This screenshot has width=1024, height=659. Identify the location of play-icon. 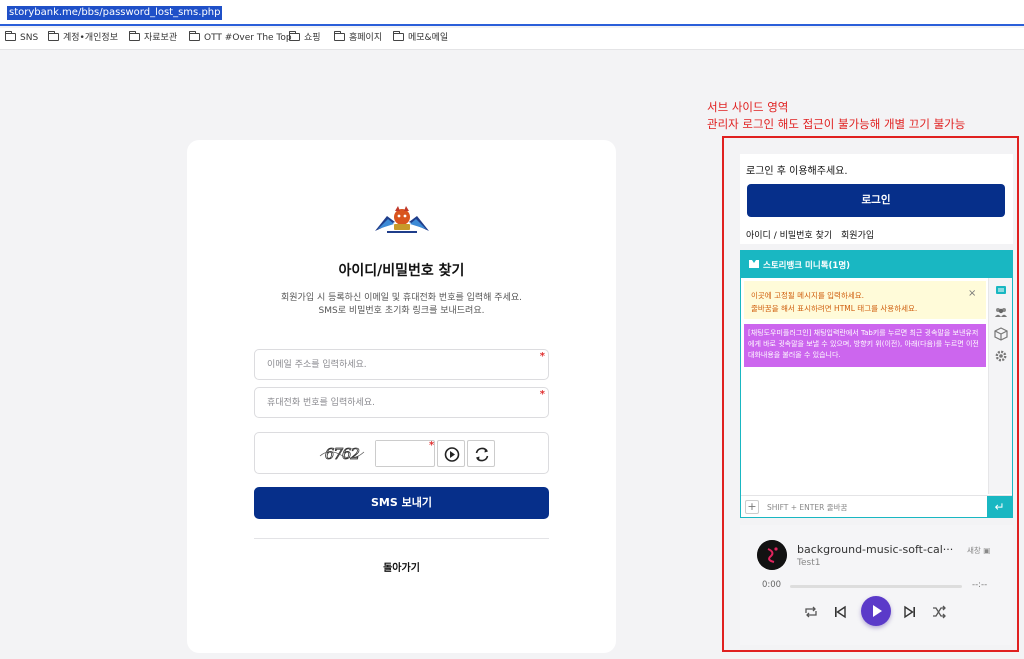
(877, 611).